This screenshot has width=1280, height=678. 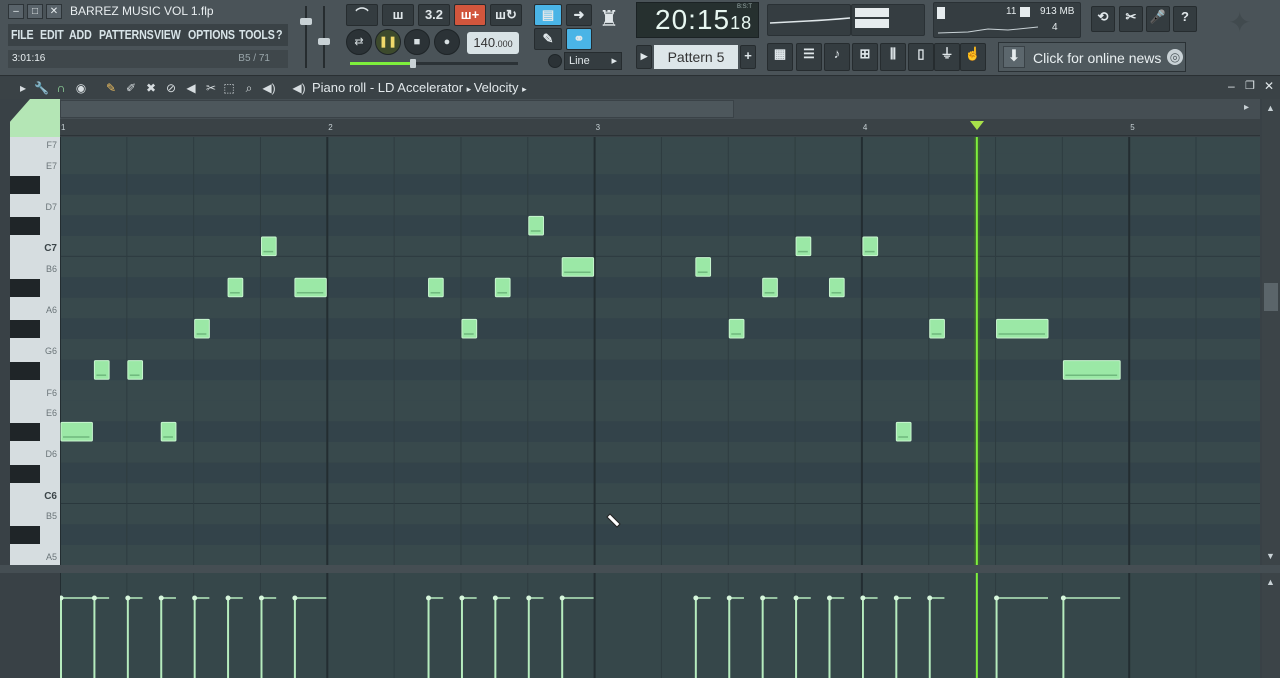 What do you see at coordinates (609, 22) in the screenshot?
I see `stamp-icon: ♜` at bounding box center [609, 22].